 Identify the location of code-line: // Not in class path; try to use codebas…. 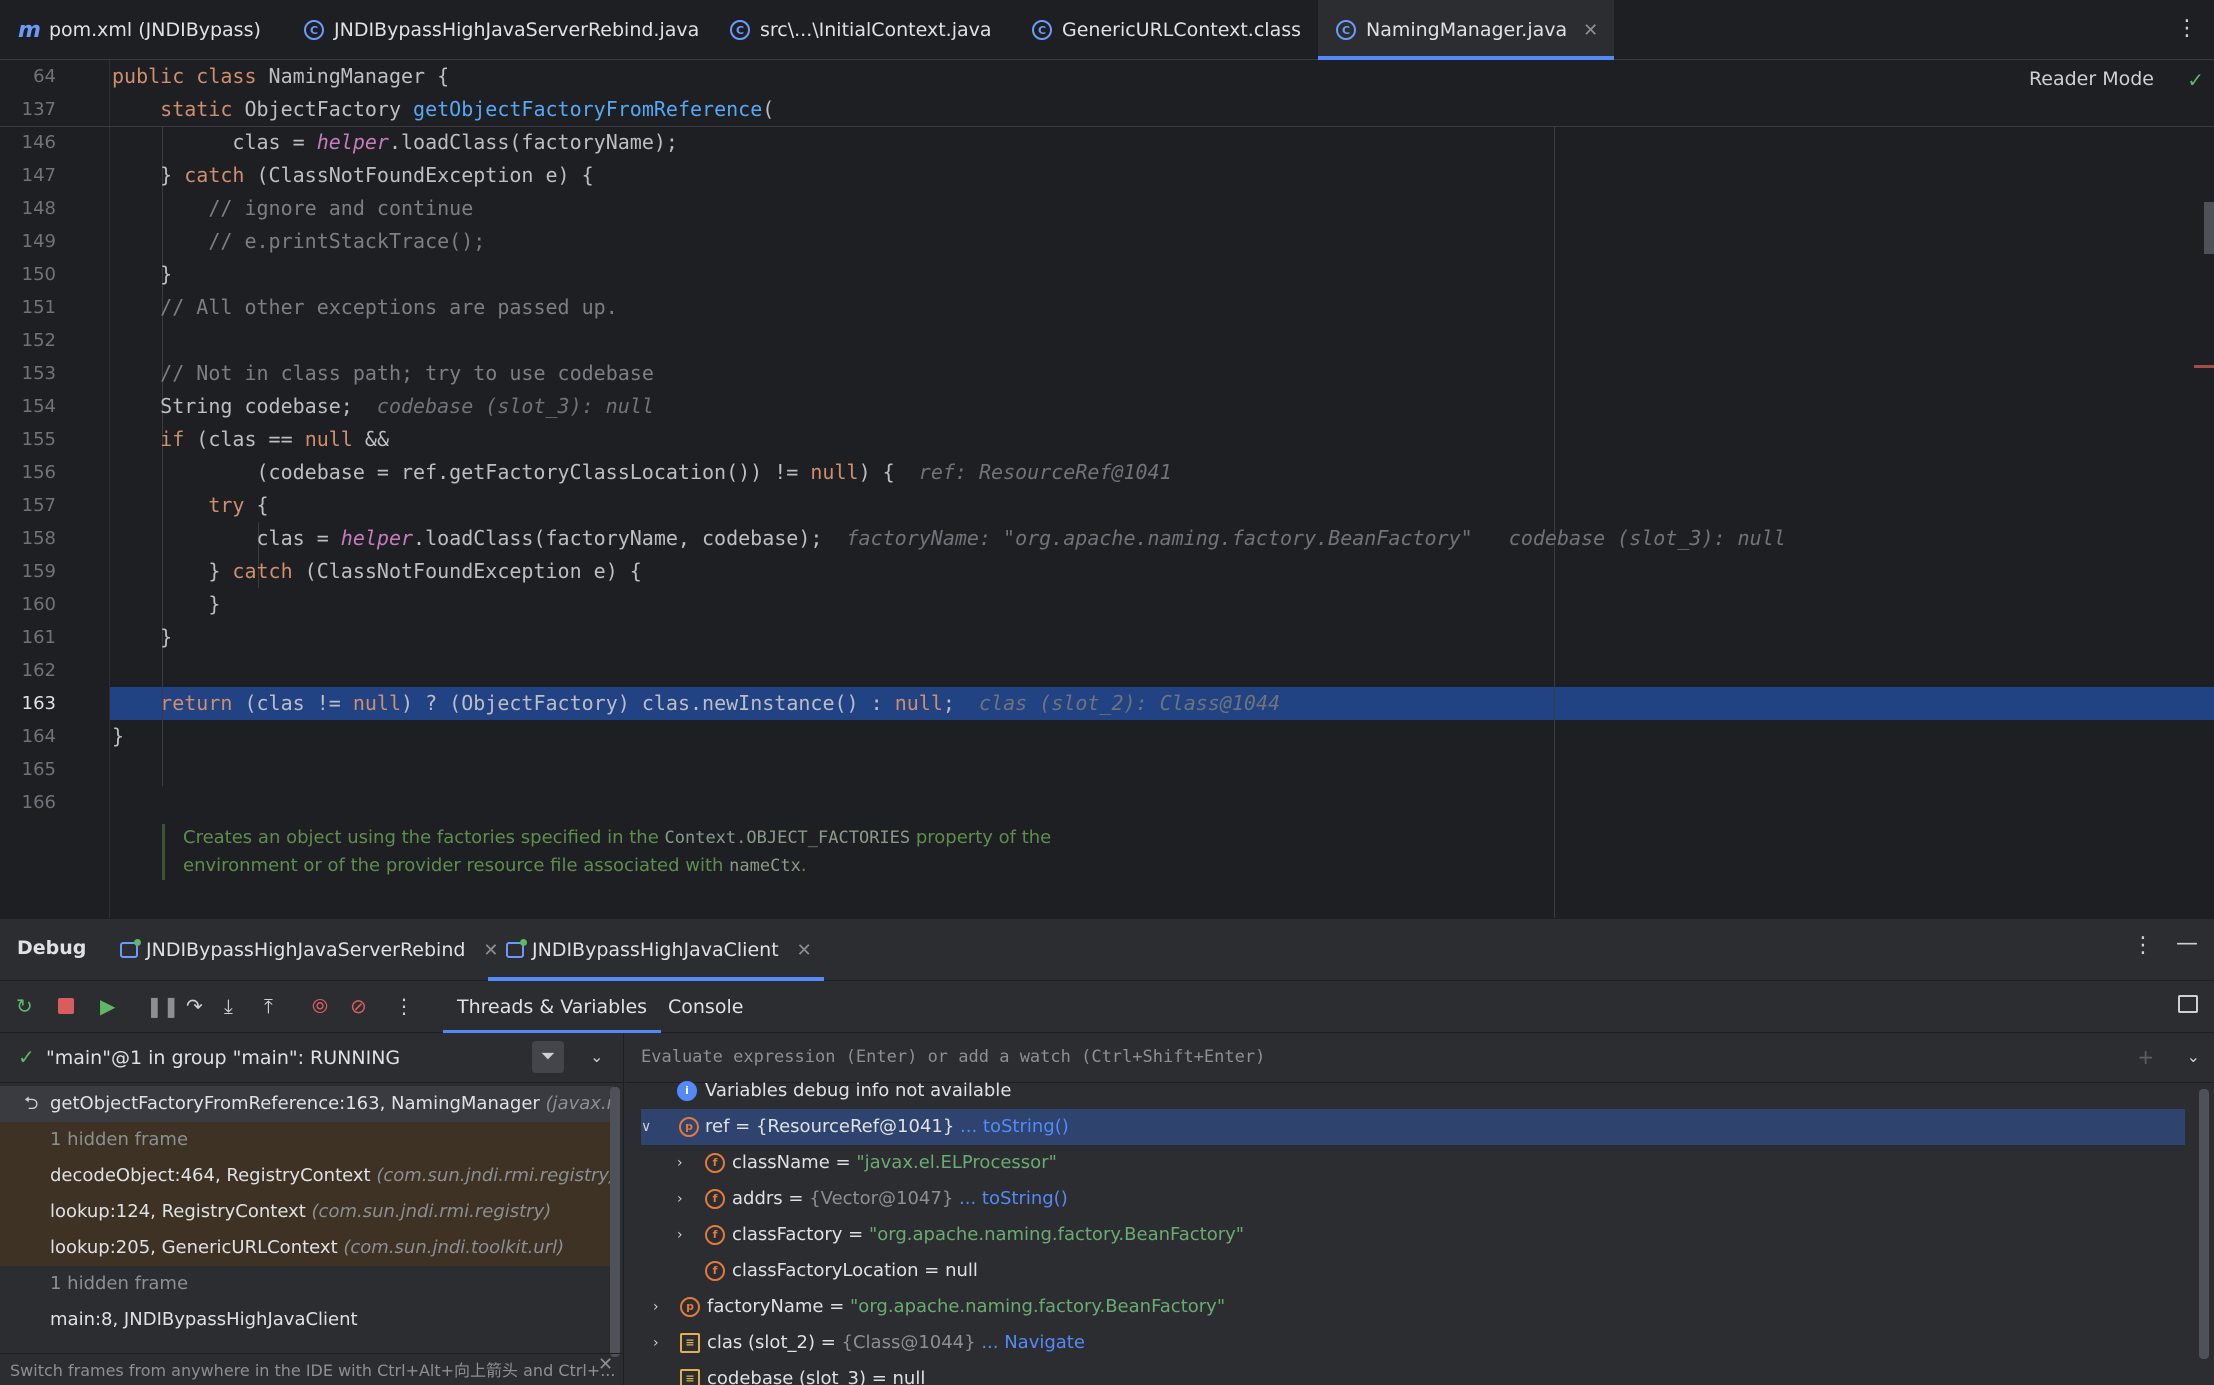
(407, 373).